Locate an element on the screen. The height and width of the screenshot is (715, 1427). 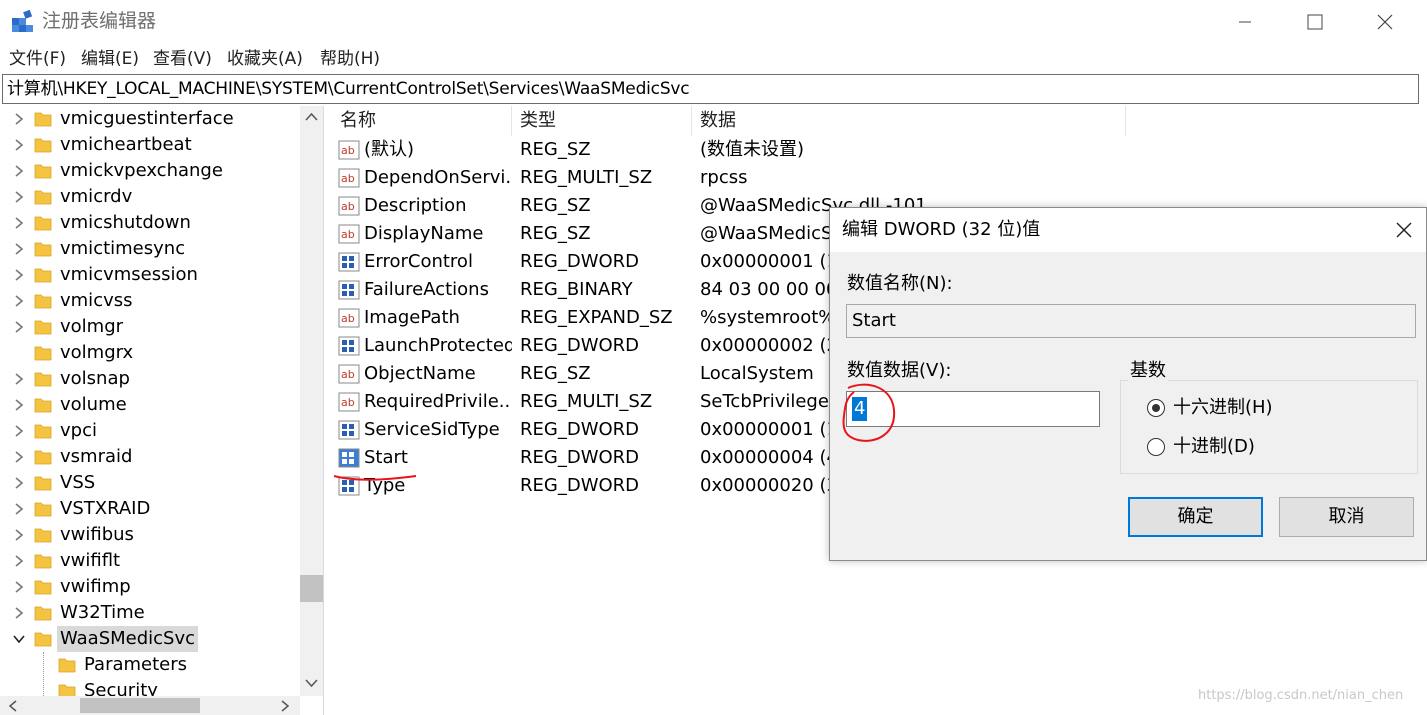
list-row: ab DependOnServi... REG_MULTI_SZ rpcss is located at coordinates (879, 178).